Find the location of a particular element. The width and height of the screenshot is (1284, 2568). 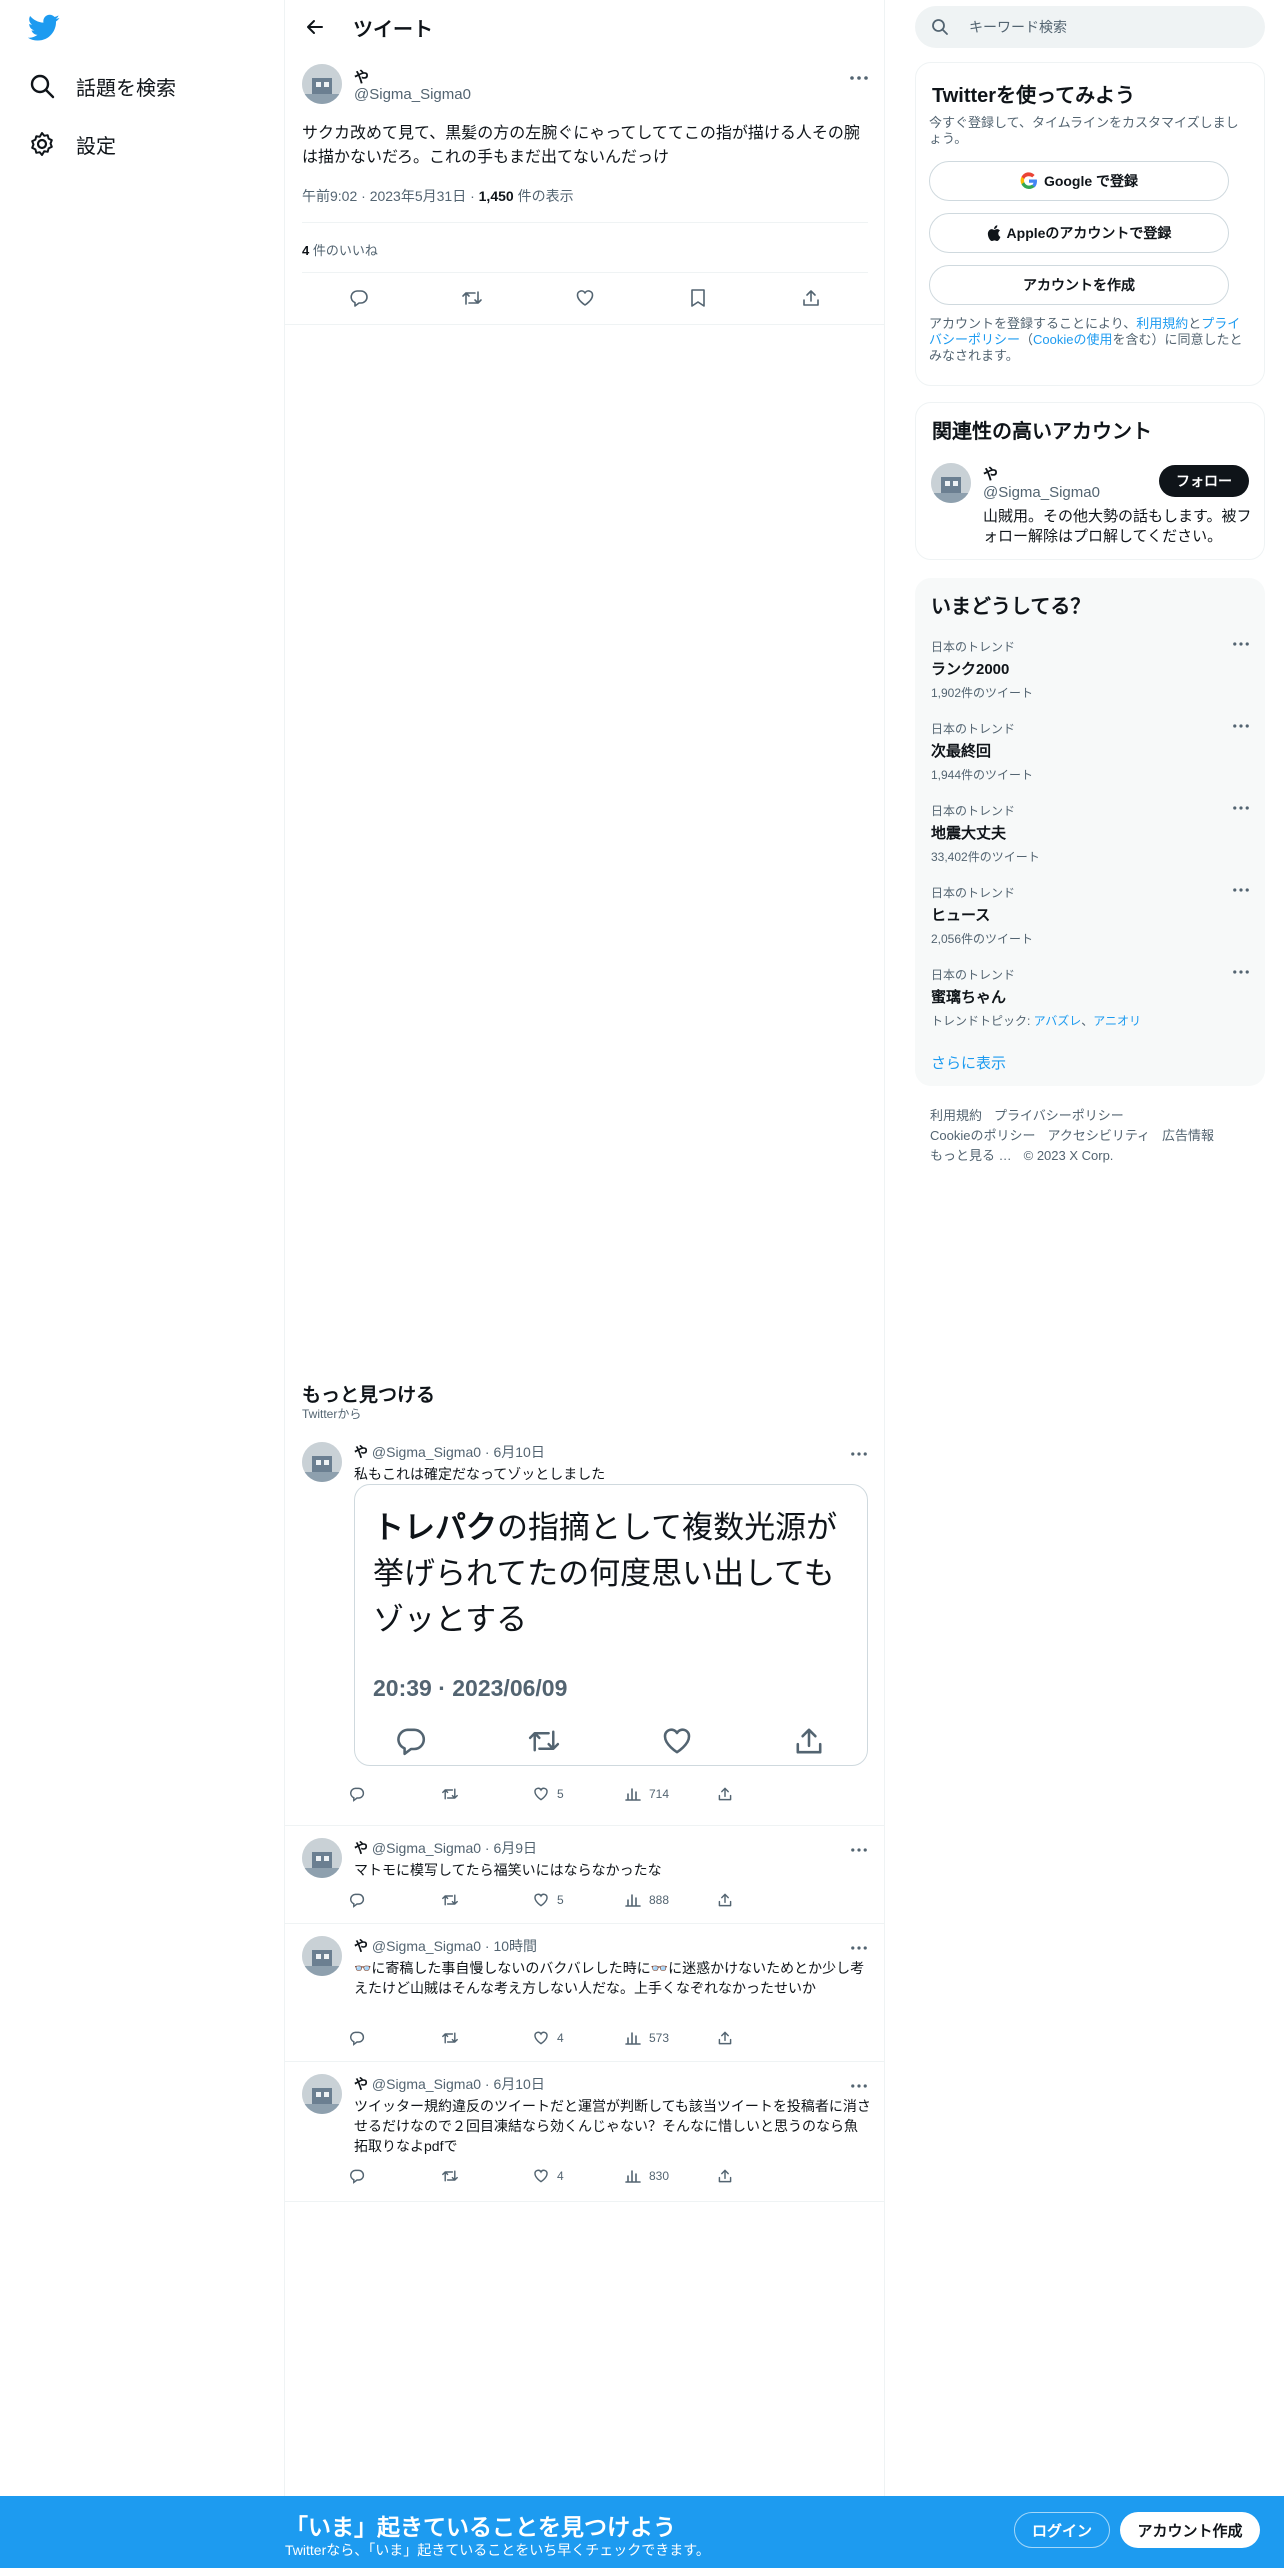

footer-link: 利用規約 is located at coordinates (956, 1115).